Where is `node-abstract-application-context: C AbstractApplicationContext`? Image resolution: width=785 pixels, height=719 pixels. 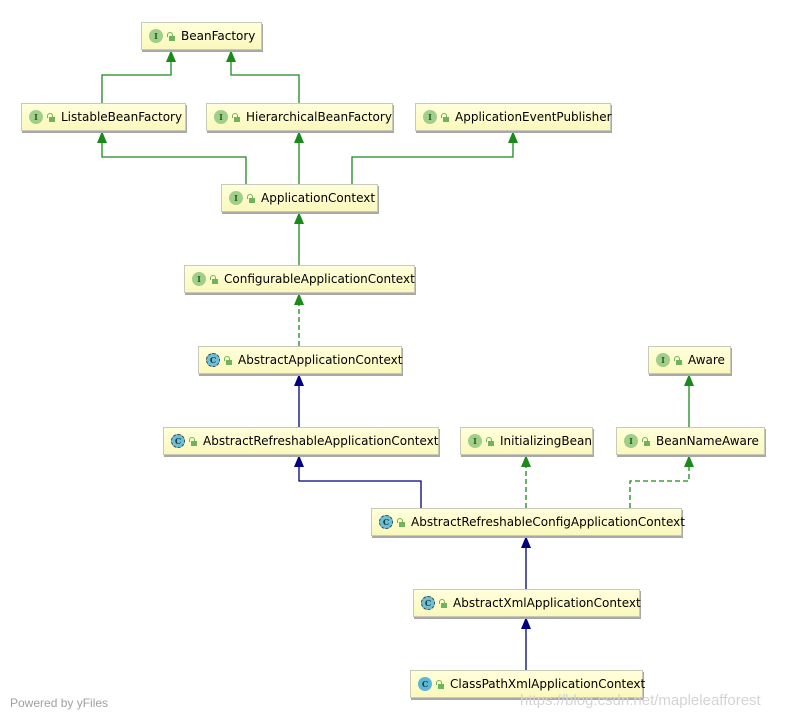 node-abstract-application-context: C AbstractApplicationContext is located at coordinates (300, 360).